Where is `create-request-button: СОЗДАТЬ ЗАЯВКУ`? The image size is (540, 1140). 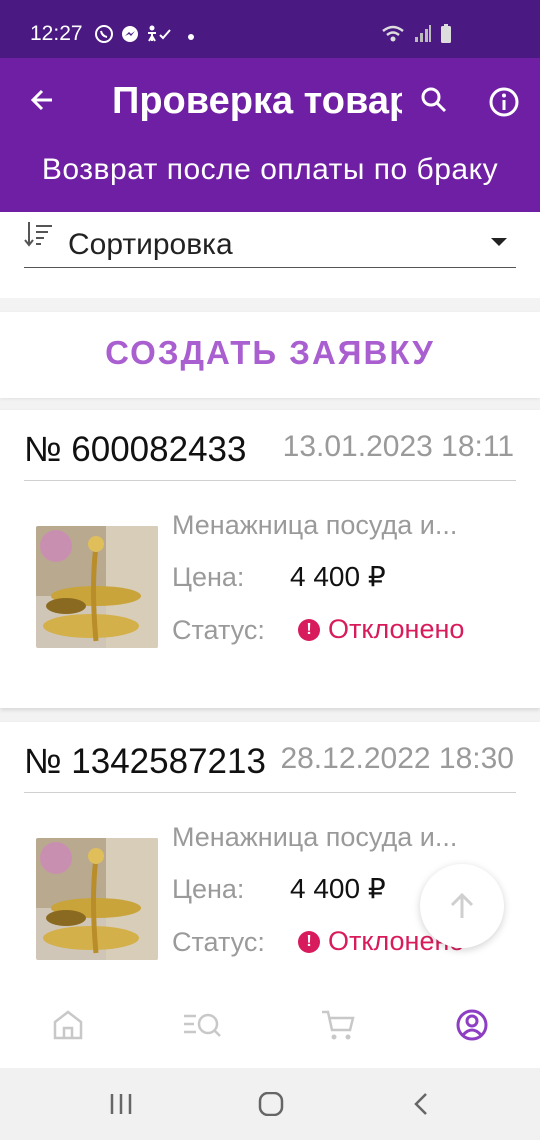 create-request-button: СОЗДАТЬ ЗАЯВКУ is located at coordinates (270, 353).